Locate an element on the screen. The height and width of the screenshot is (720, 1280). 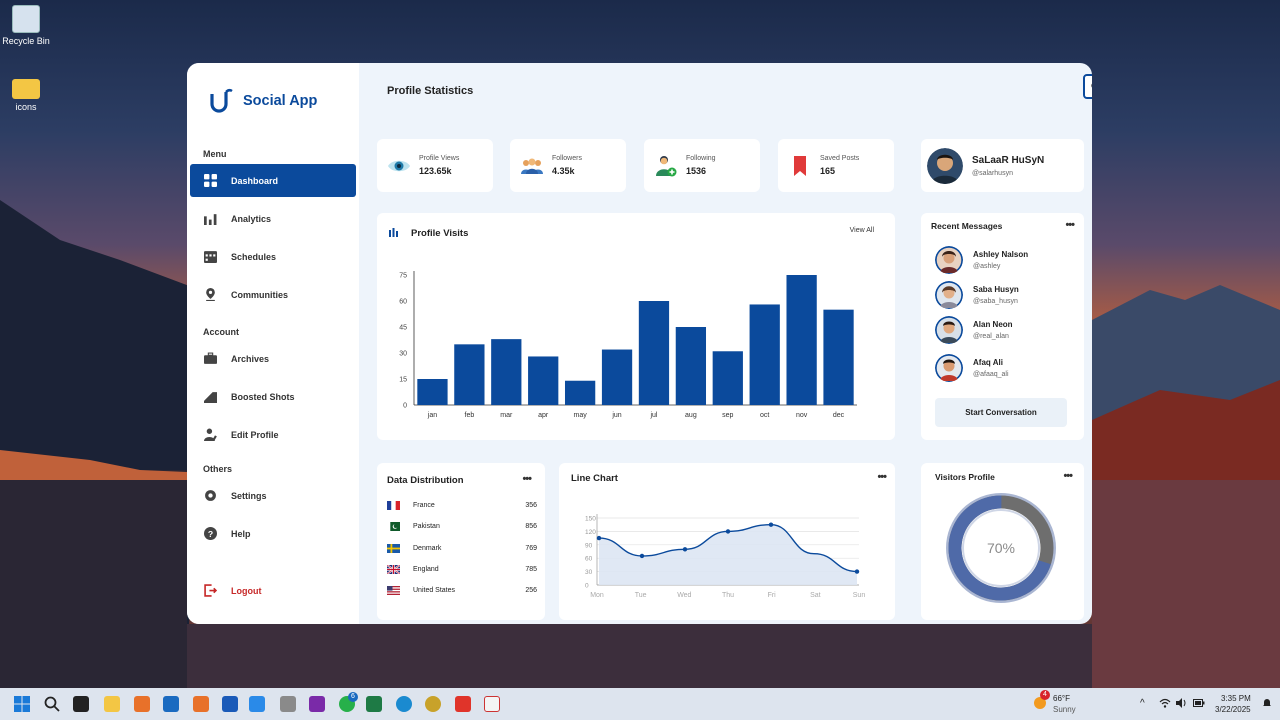
phpstorm-icon is located at coordinates (317, 704).